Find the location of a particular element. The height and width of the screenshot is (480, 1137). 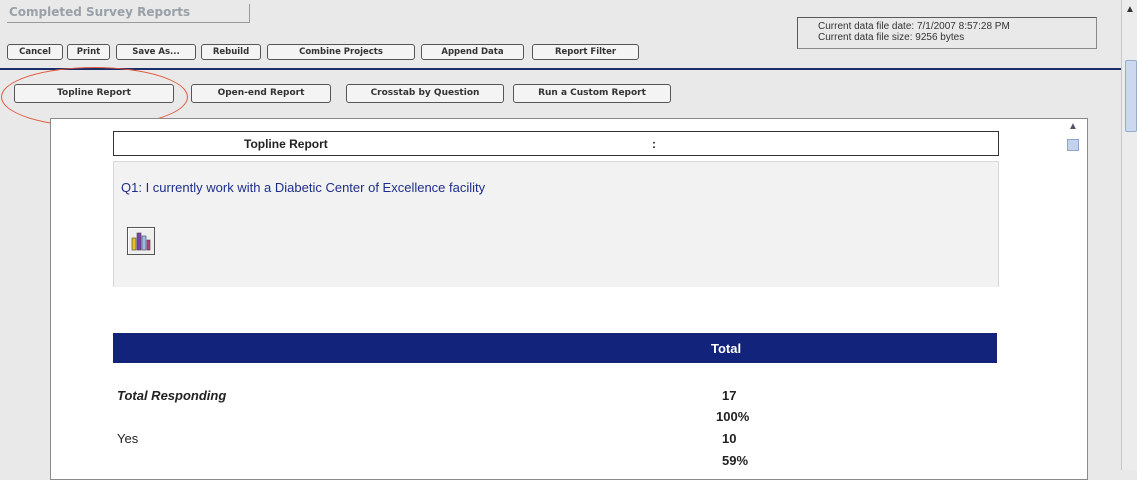

rebuild-button: Rebuild is located at coordinates (231, 52).